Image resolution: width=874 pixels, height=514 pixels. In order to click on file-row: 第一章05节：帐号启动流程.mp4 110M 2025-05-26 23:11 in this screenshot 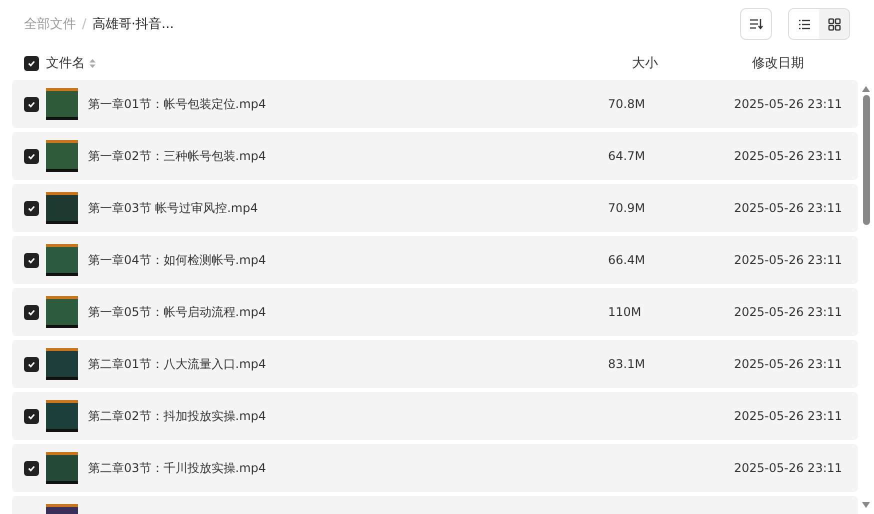, I will do `click(435, 312)`.